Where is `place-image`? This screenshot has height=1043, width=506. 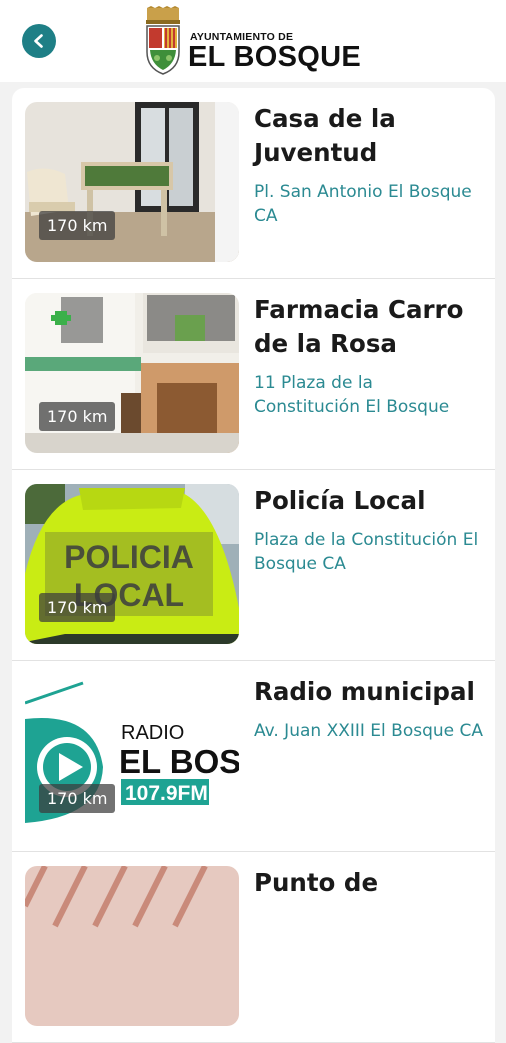 place-image is located at coordinates (132, 946).